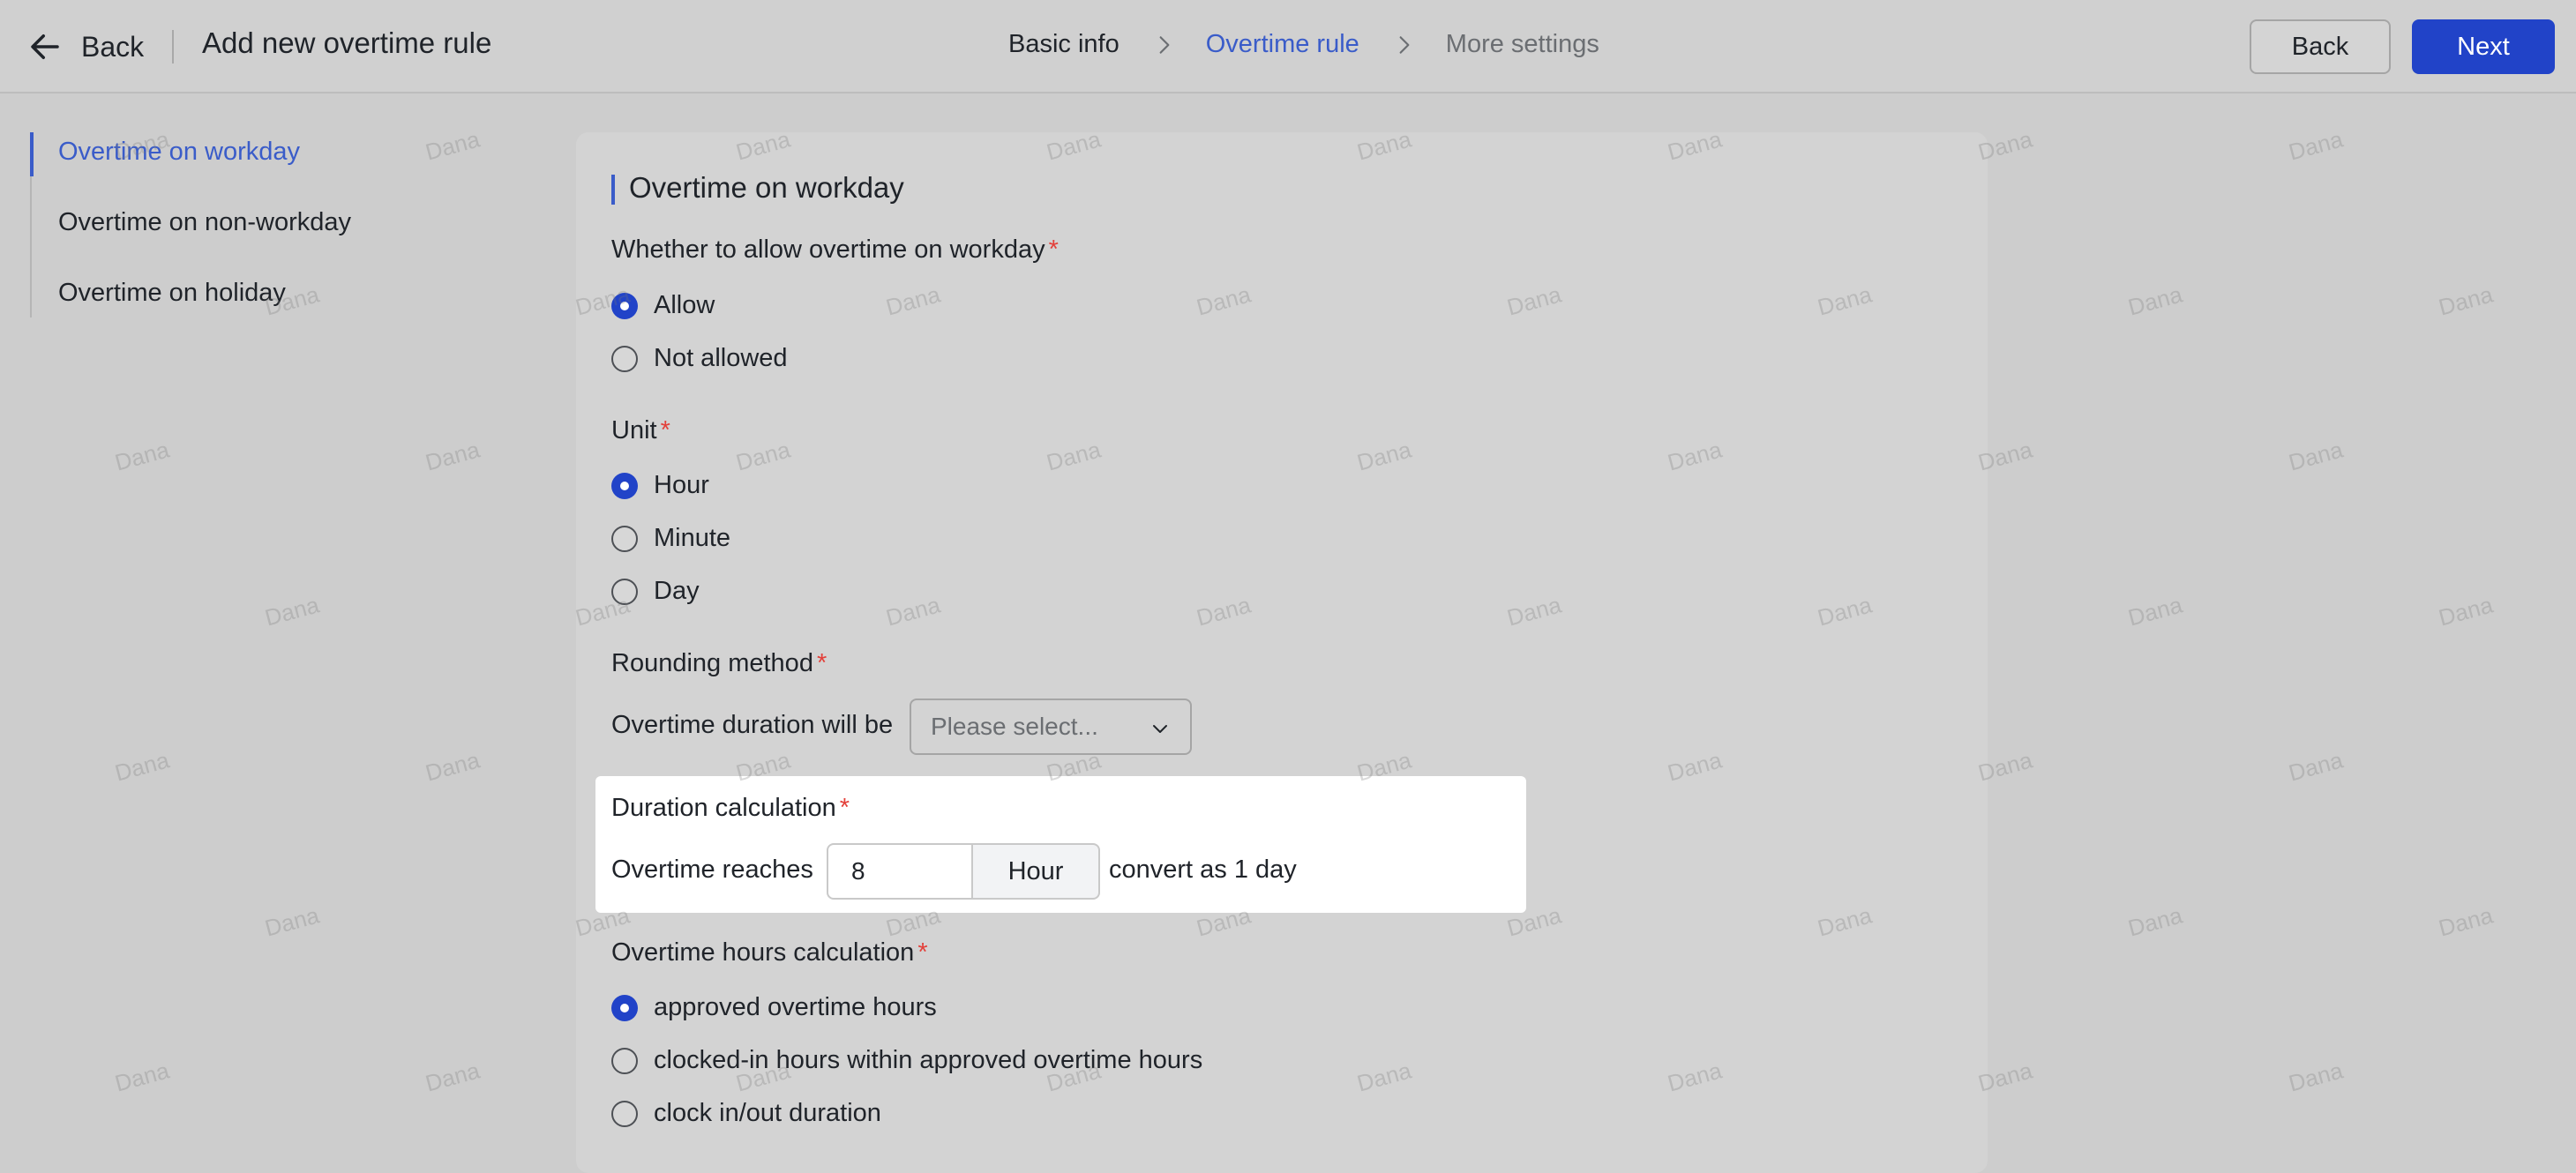 This screenshot has height=1173, width=2576. What do you see at coordinates (179, 153) in the screenshot?
I see `sidebar-item-workday: Overtime on workday` at bounding box center [179, 153].